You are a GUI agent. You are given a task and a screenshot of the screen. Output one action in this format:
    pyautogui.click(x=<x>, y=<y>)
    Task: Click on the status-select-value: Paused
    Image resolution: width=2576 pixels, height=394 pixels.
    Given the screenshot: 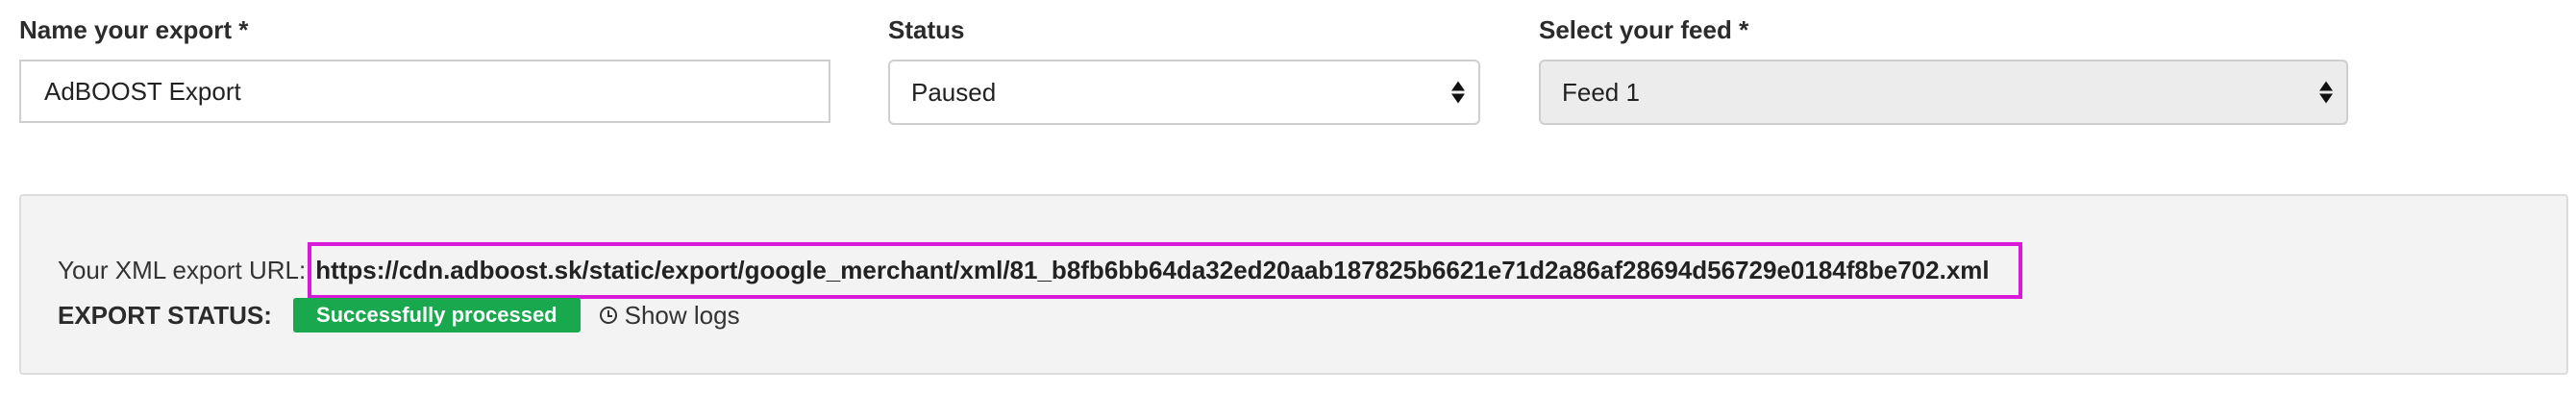 What is the action you would take?
    pyautogui.click(x=954, y=92)
    